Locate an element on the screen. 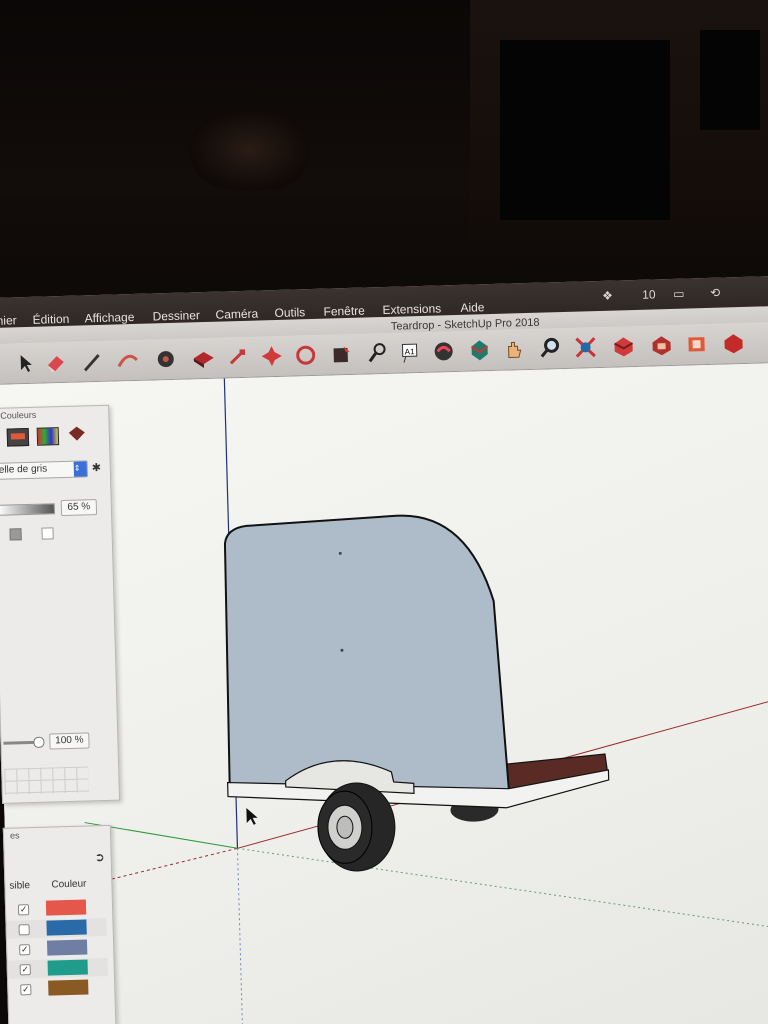 The image size is (768, 1024). swatch-gray is located at coordinates (15, 534).